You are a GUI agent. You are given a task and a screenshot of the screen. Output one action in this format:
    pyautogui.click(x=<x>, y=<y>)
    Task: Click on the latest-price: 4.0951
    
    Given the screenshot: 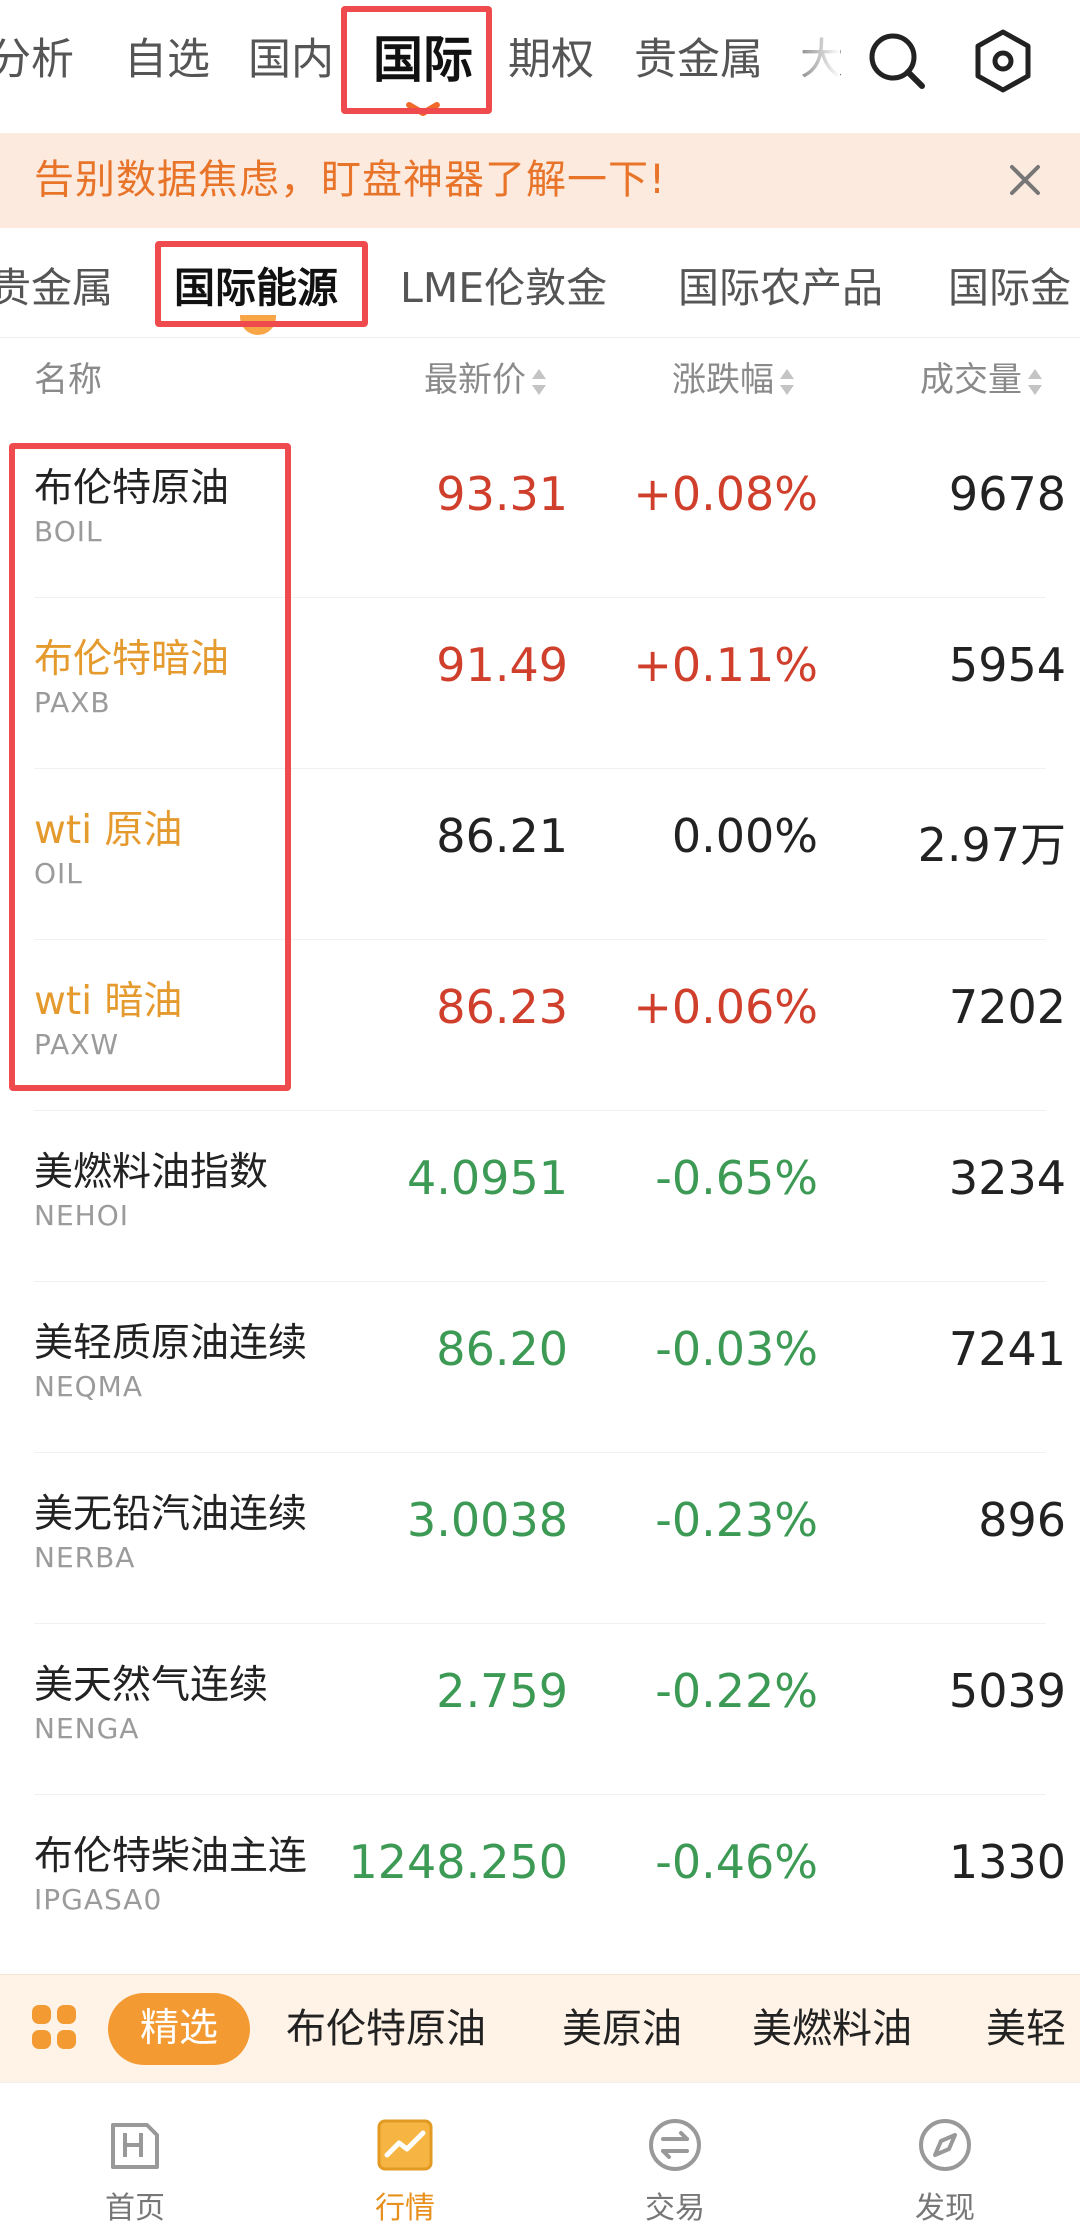 What is the action you would take?
    pyautogui.click(x=487, y=1178)
    